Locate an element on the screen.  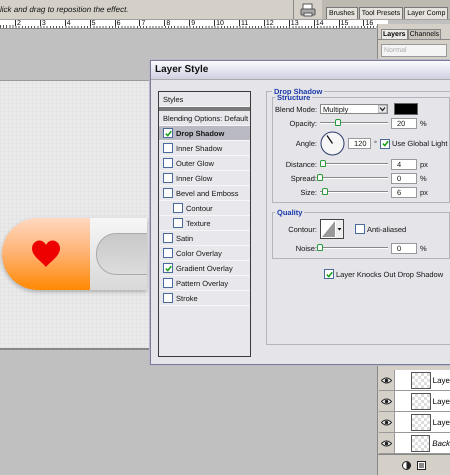
printer-icon is located at coordinates (308, 9).